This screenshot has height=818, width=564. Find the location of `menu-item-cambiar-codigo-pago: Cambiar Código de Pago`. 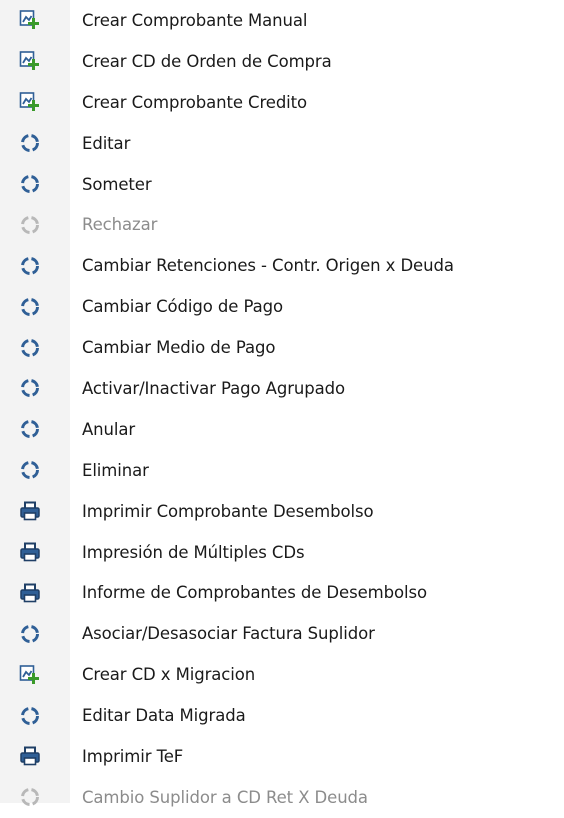

menu-item-cambiar-codigo-pago: Cambiar Código de Pago is located at coordinates (282, 306).